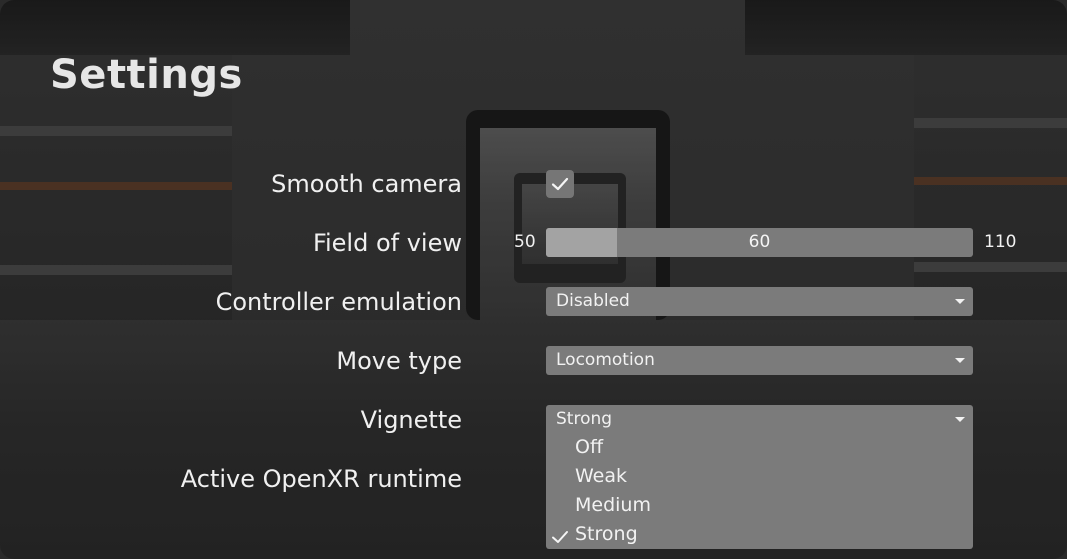 The width and height of the screenshot is (1067, 559). What do you see at coordinates (525, 242) in the screenshot?
I see `slider-min-label: 50` at bounding box center [525, 242].